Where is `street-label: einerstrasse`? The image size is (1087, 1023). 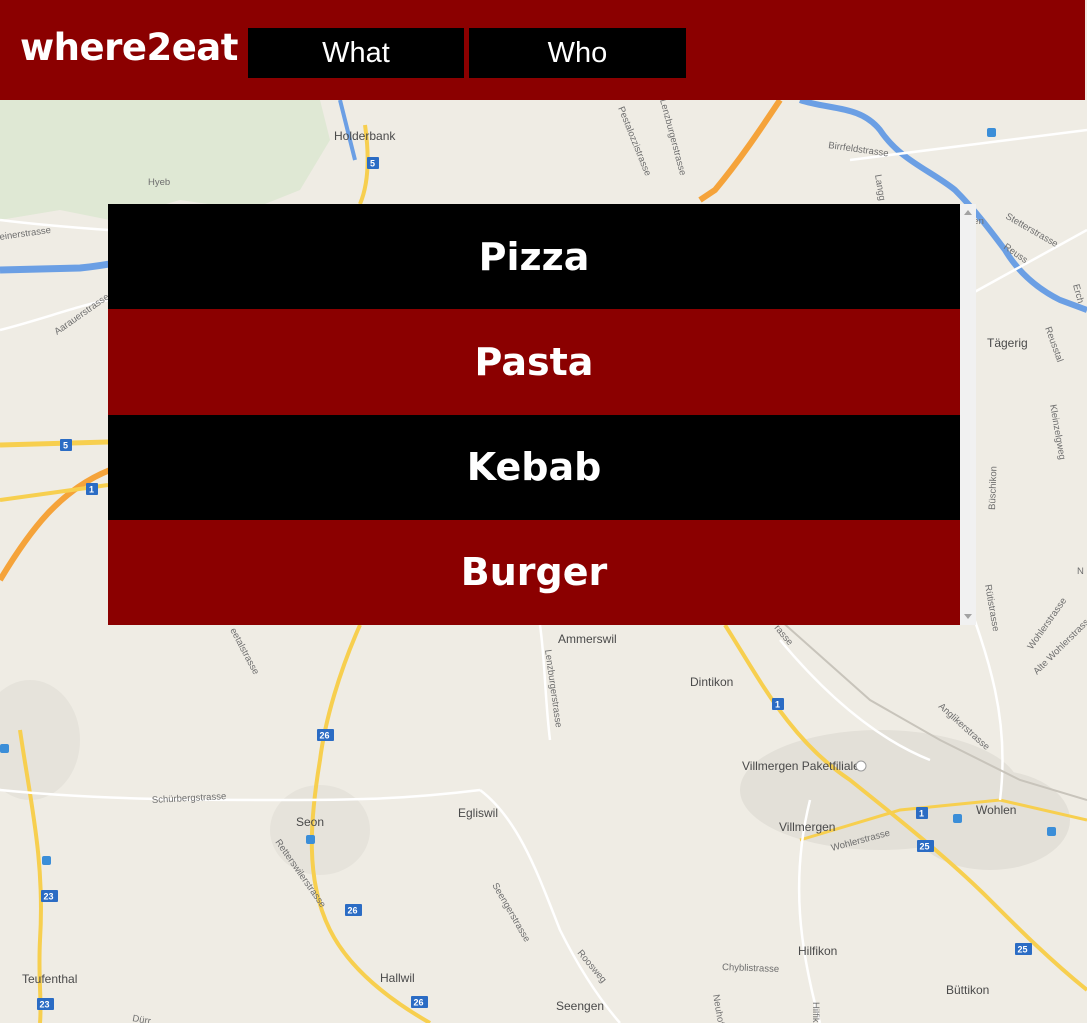
street-label: einerstrasse is located at coordinates (26, 234).